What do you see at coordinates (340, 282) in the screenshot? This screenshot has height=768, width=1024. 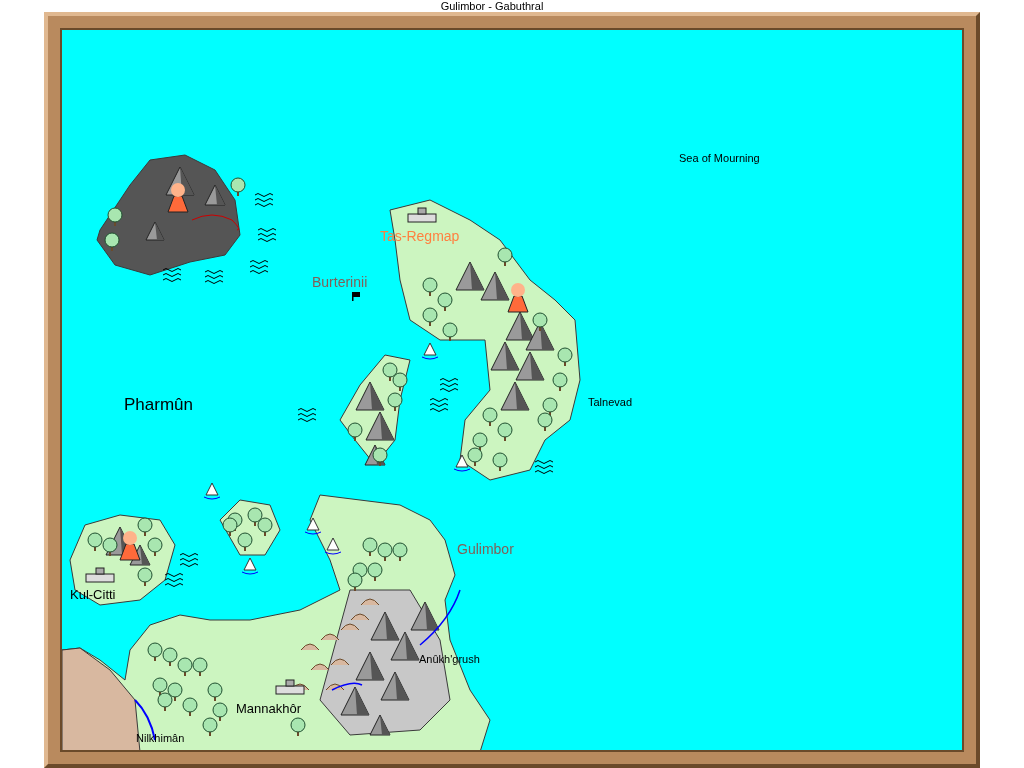 I see `place-label: Burterinii` at bounding box center [340, 282].